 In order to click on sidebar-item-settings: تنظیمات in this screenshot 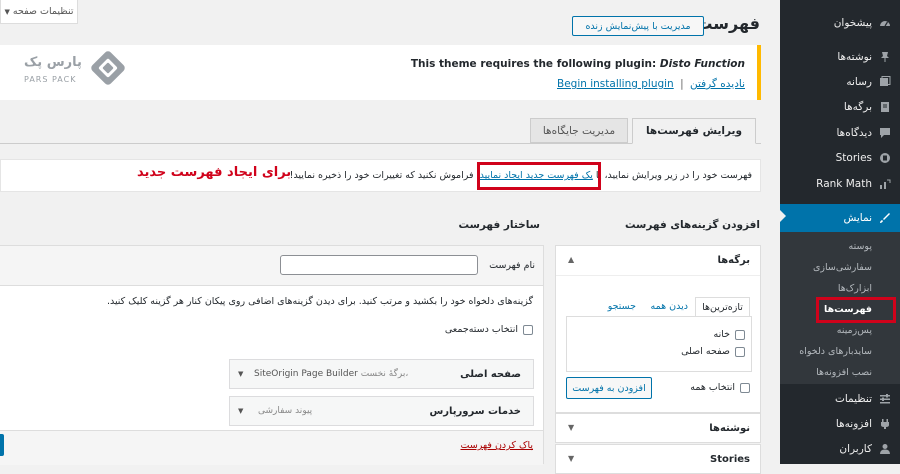, I will do `click(840, 398)`.